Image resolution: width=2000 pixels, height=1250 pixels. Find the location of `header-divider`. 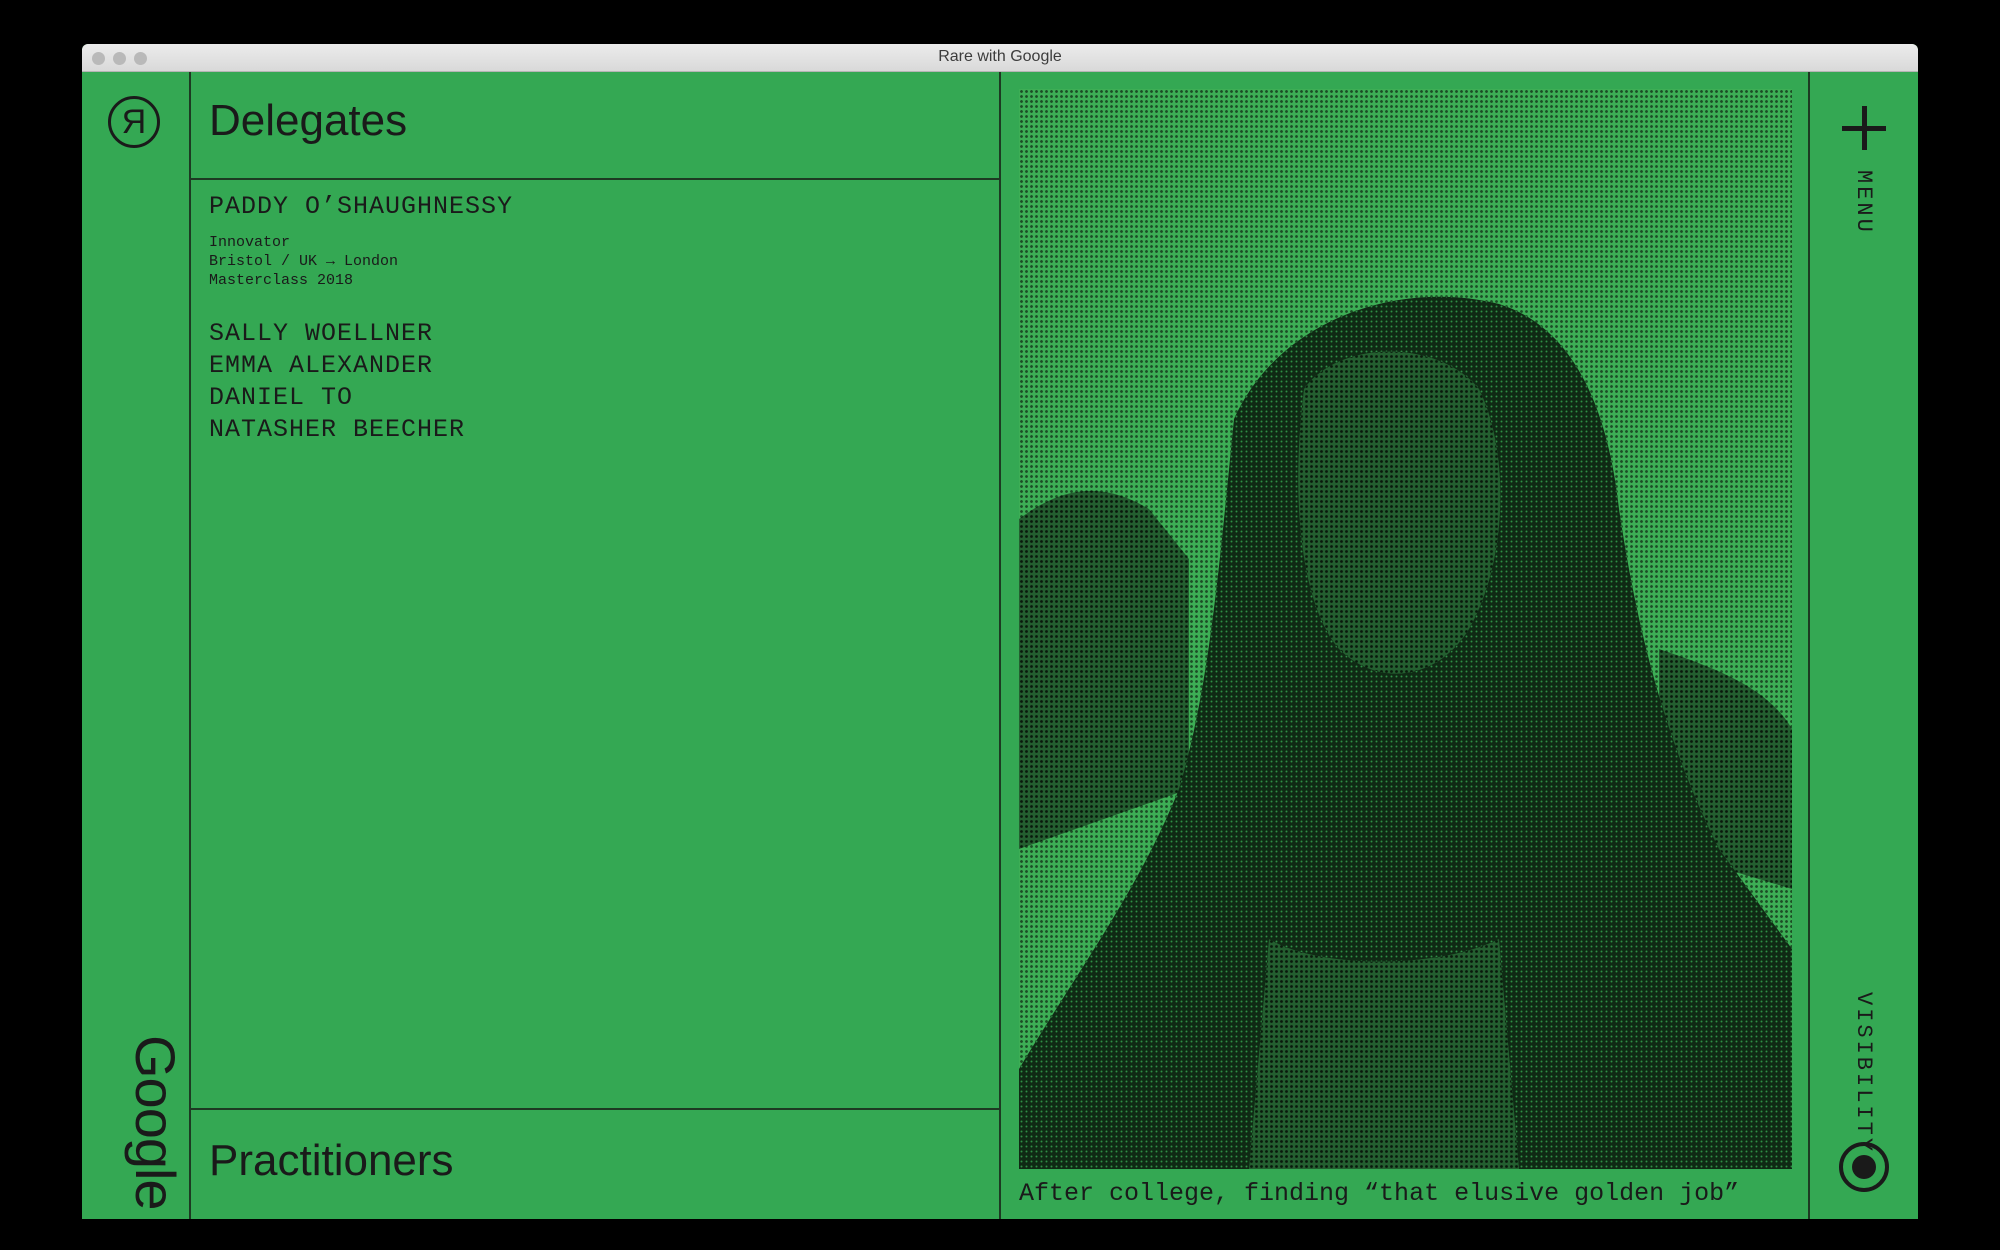

header-divider is located at coordinates (595, 179).